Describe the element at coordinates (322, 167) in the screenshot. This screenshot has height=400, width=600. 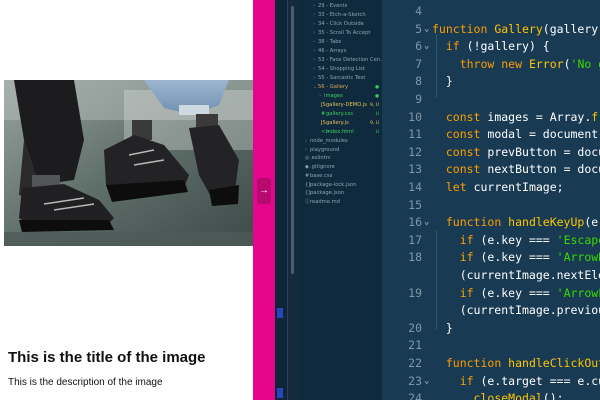
I see `explorer-item-label: .gitignore` at that location.